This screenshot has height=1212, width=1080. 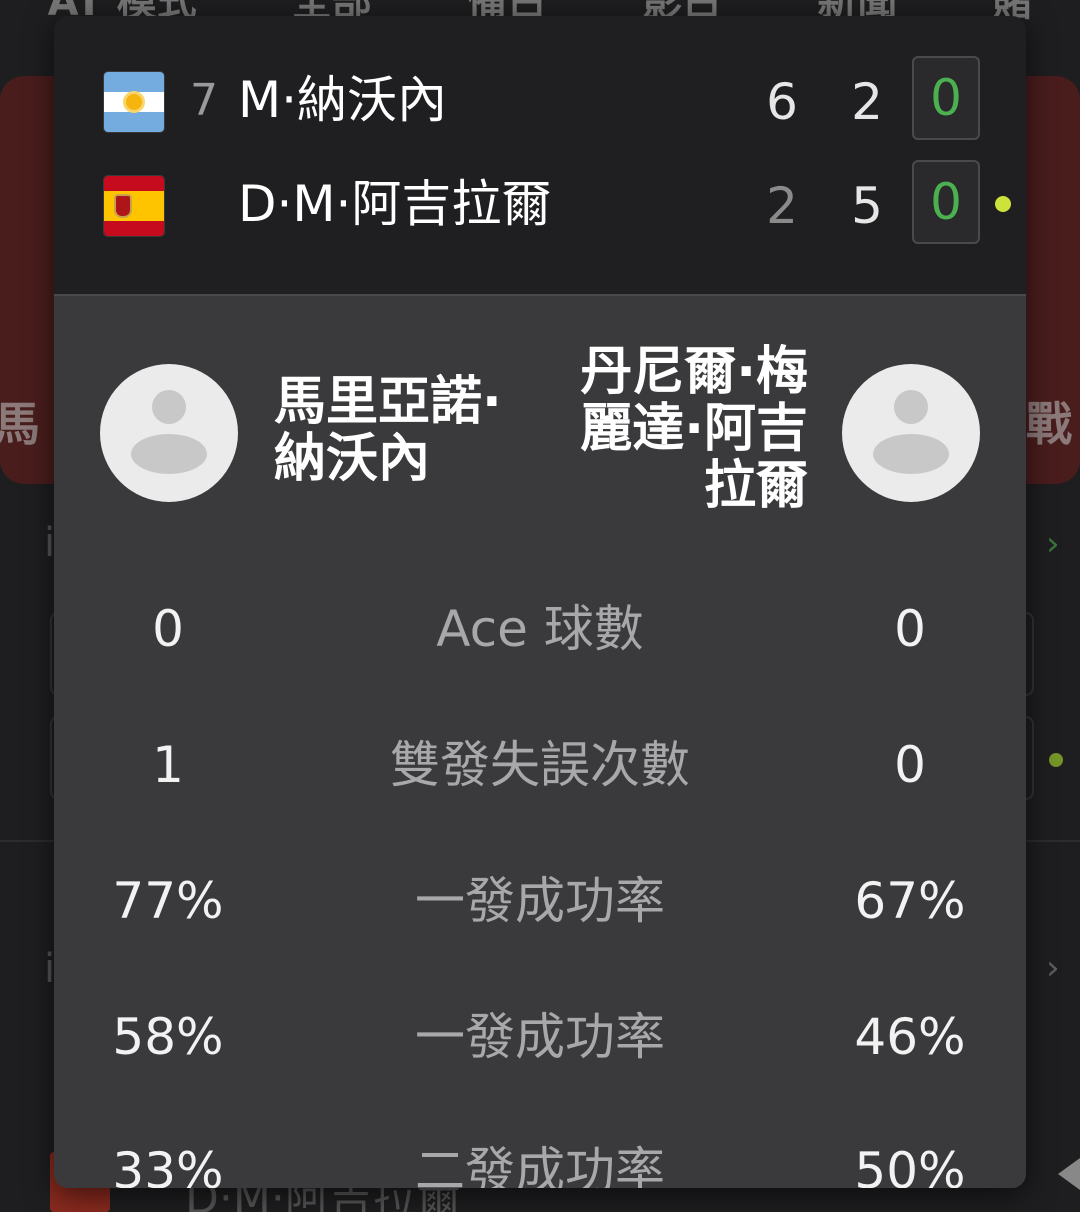 What do you see at coordinates (1069, 1174) in the screenshot?
I see `back-arrow-icon` at bounding box center [1069, 1174].